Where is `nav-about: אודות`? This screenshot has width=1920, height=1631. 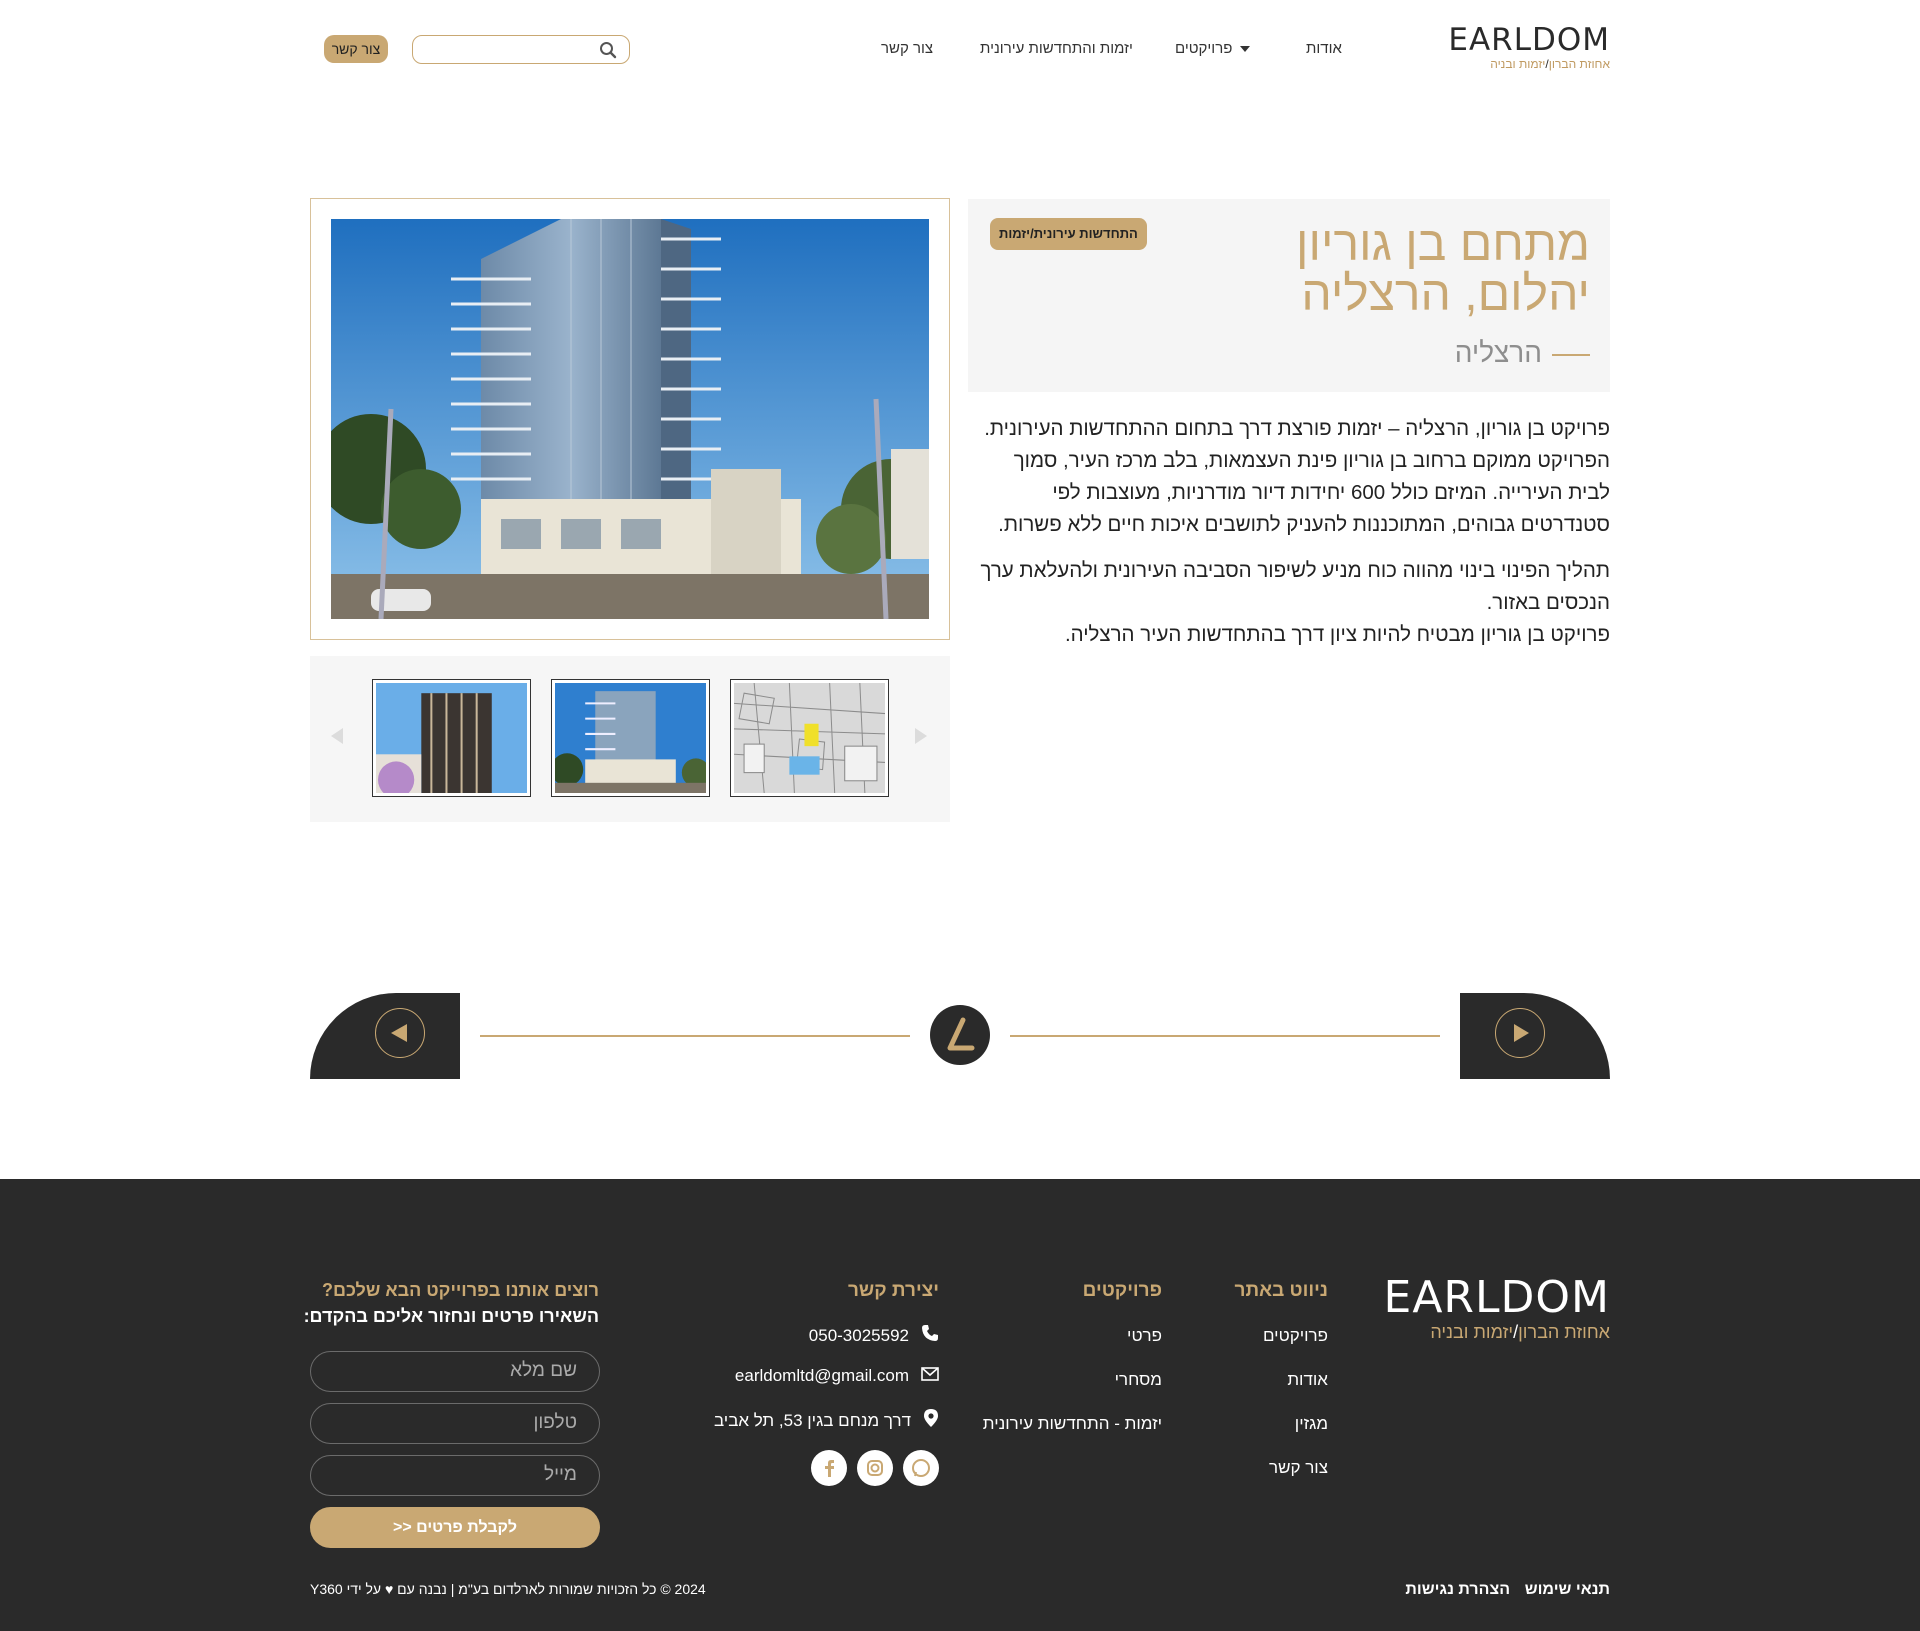
nav-about: אודות is located at coordinates (1324, 48).